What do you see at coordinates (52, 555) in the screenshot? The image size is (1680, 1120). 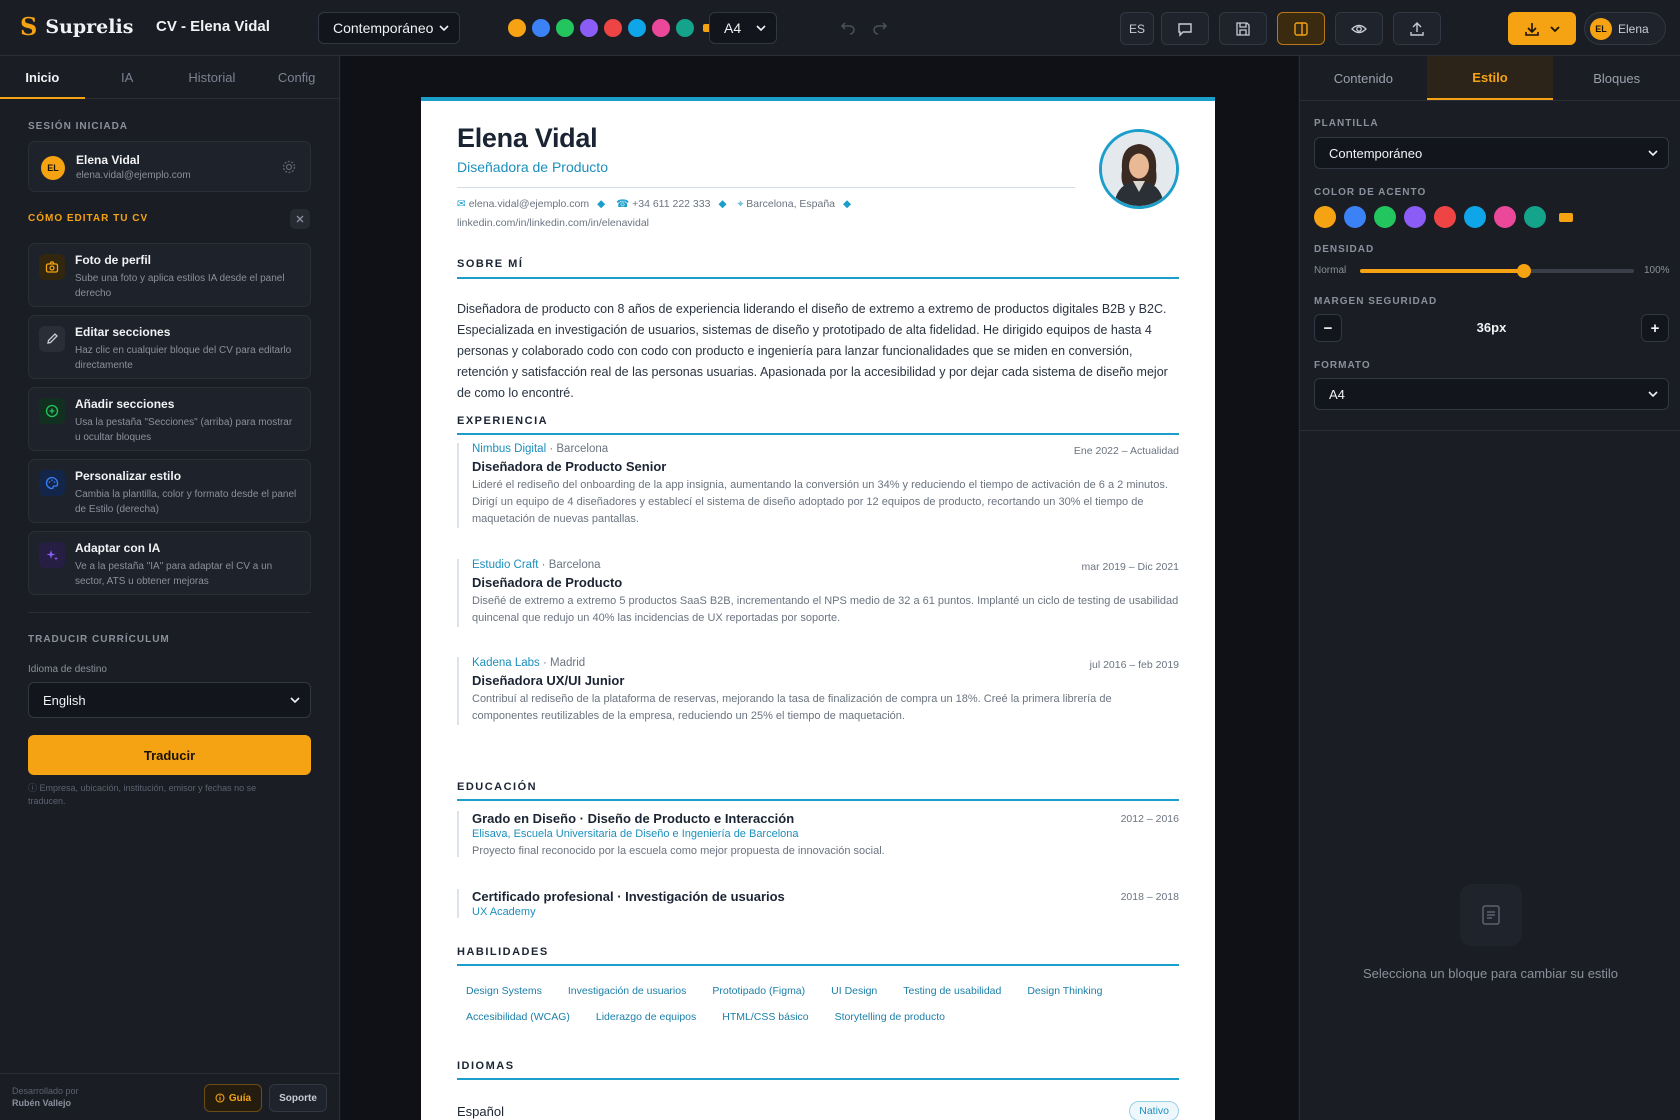 I see `sparkle-icon-glyph` at bounding box center [52, 555].